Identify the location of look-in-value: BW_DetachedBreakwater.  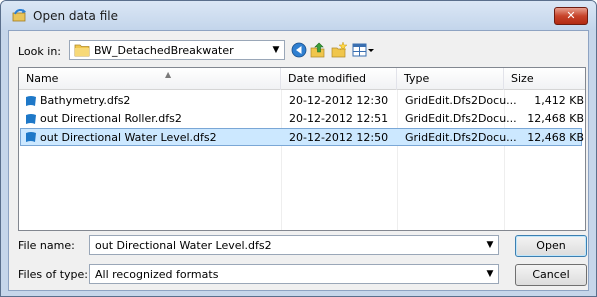
(164, 50).